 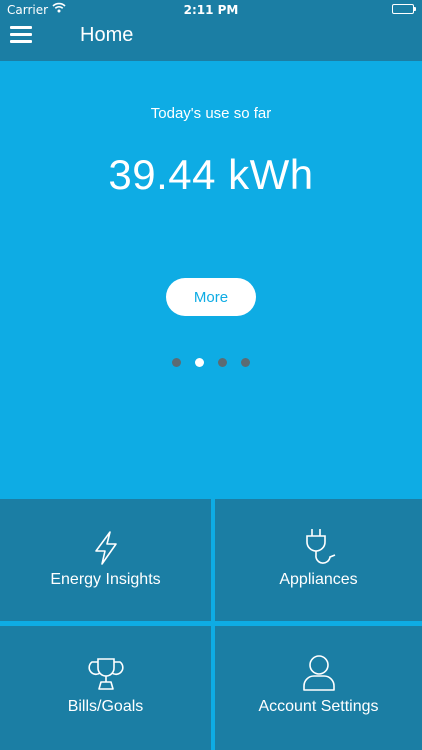 I want to click on bills-goals-label: Bills/Goals, so click(x=105, y=706).